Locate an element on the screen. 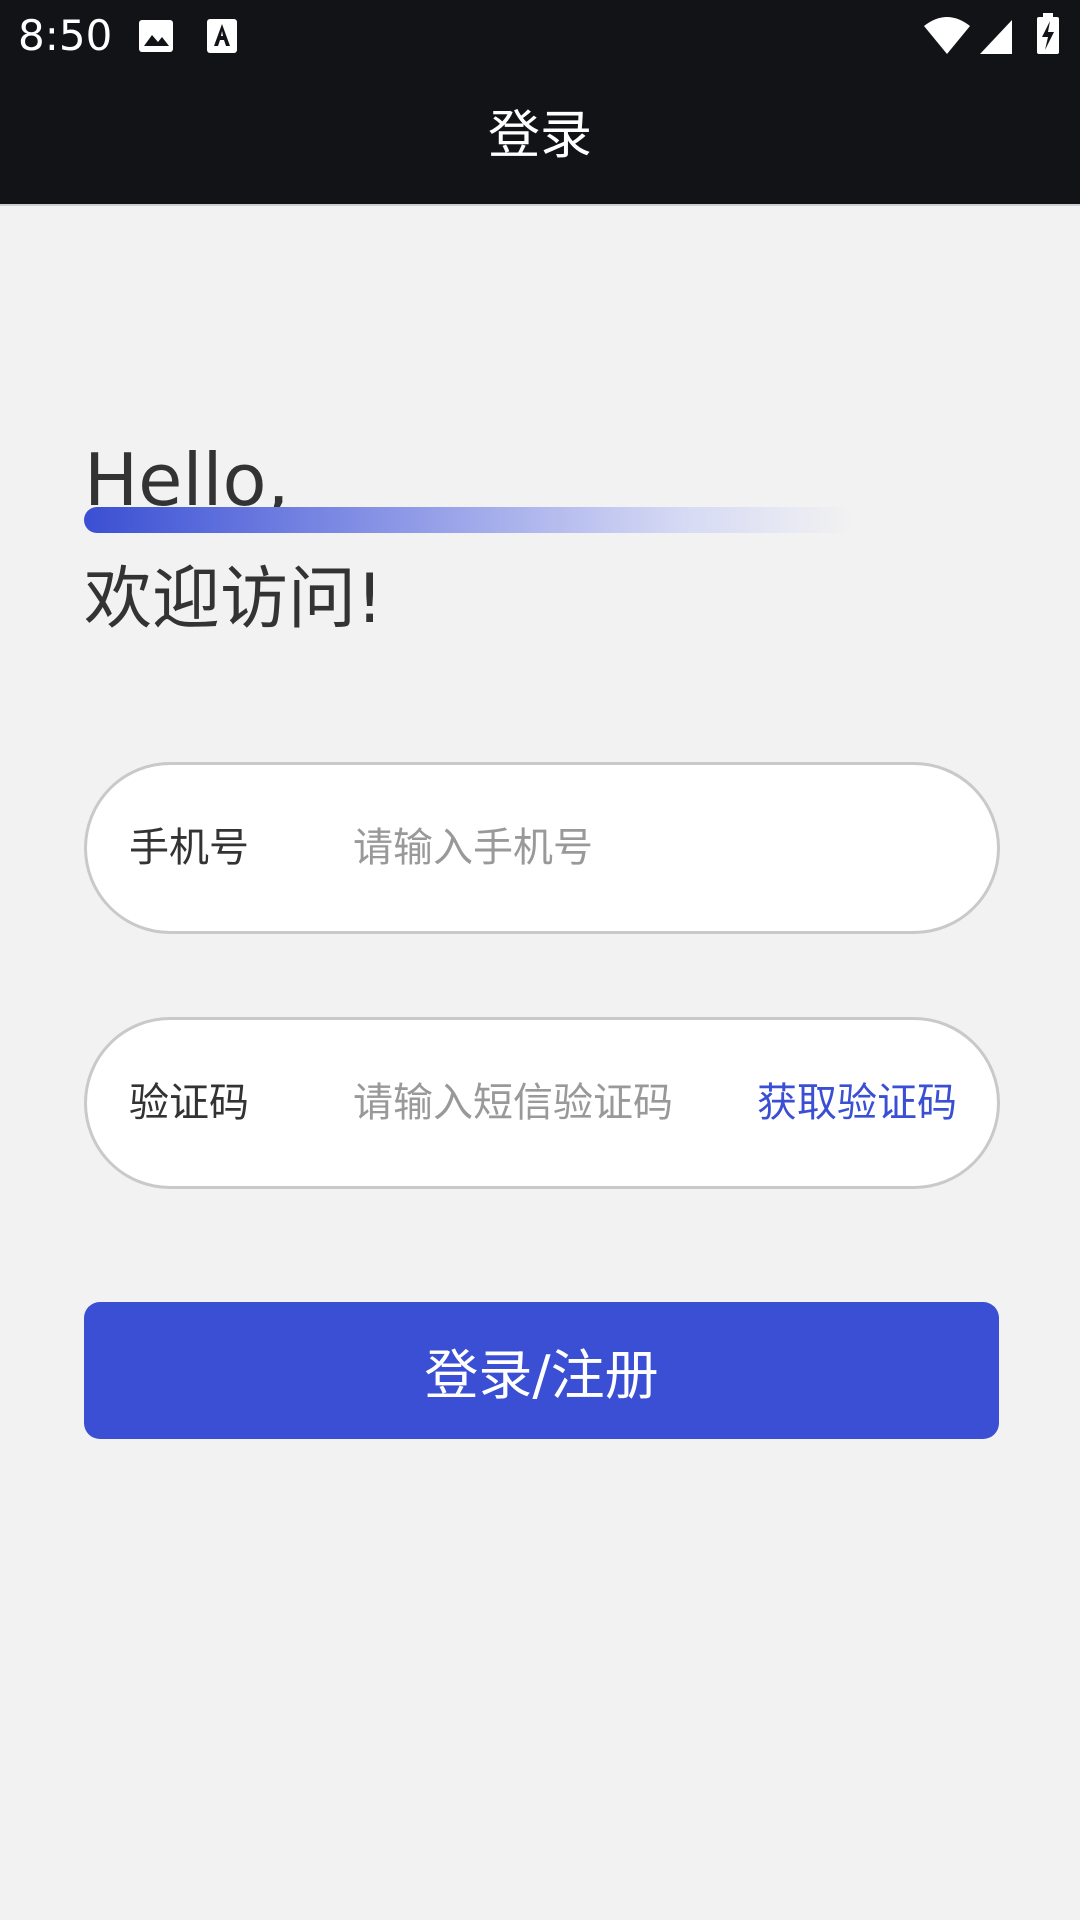 The width and height of the screenshot is (1080, 1920). code-label: 验证码 is located at coordinates (189, 1103).